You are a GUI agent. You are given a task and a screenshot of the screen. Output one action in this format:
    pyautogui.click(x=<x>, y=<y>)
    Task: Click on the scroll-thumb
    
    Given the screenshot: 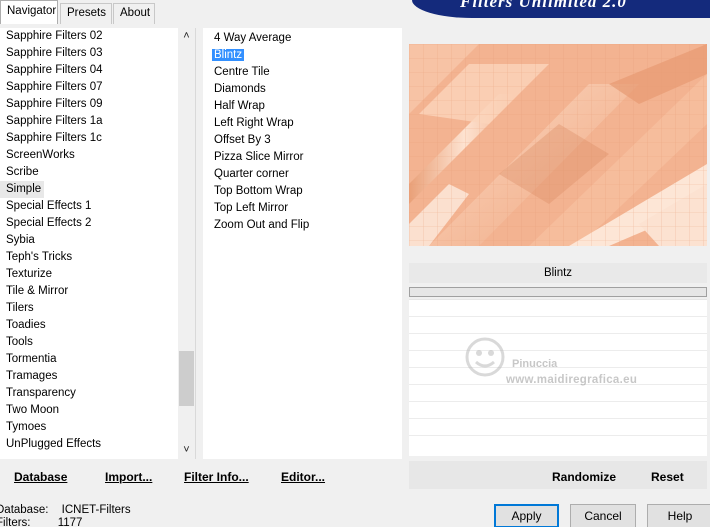 What is the action you would take?
    pyautogui.click(x=186, y=378)
    